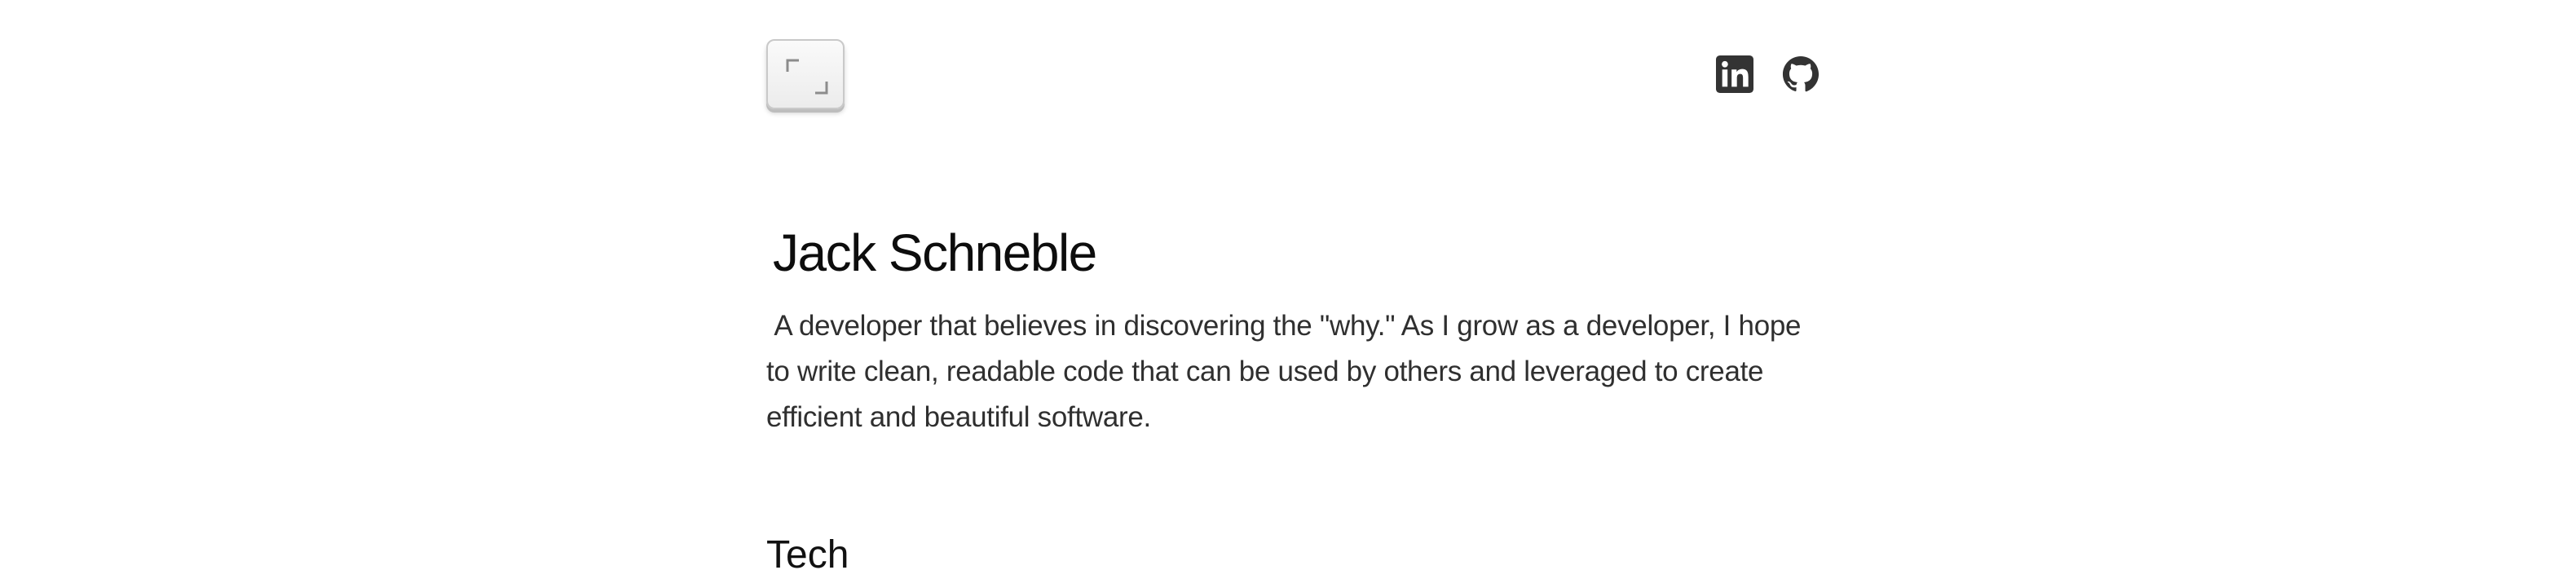 Image resolution: width=2576 pixels, height=579 pixels. I want to click on tech-section-heading: Tech, so click(807, 555).